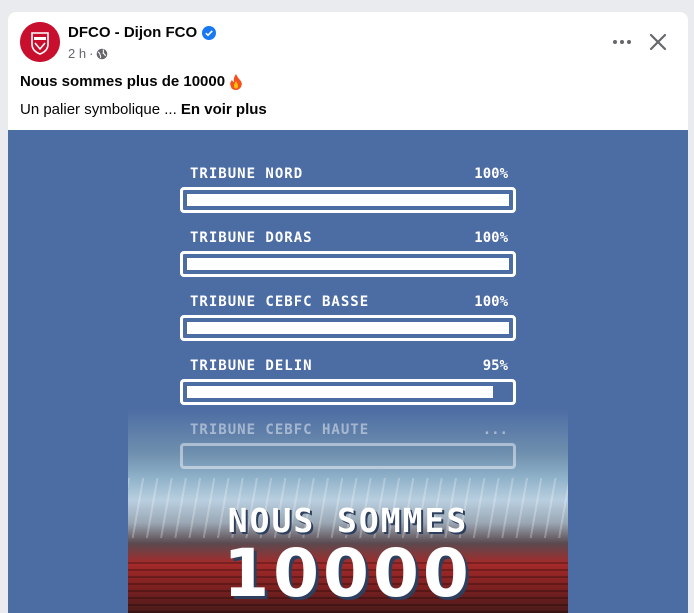 The width and height of the screenshot is (694, 613). Describe the element at coordinates (251, 238) in the screenshot. I see `bar-label: TRIBUNE DORAS` at that location.